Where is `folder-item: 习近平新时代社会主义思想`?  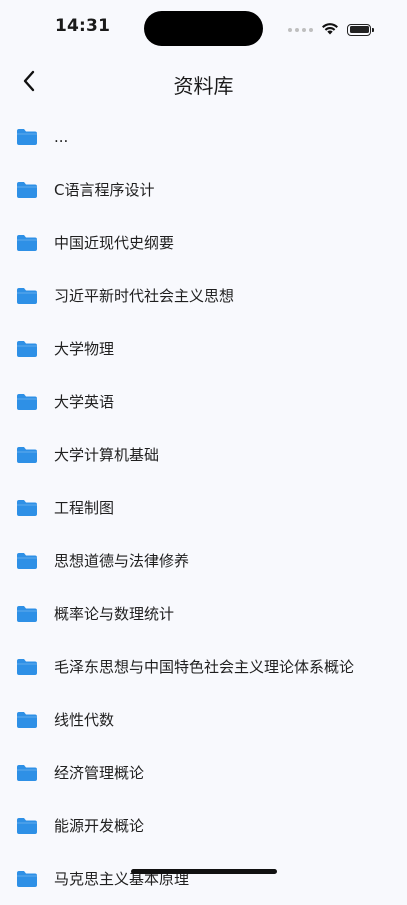
folder-item: 习近平新时代社会主义思想 is located at coordinates (203, 295).